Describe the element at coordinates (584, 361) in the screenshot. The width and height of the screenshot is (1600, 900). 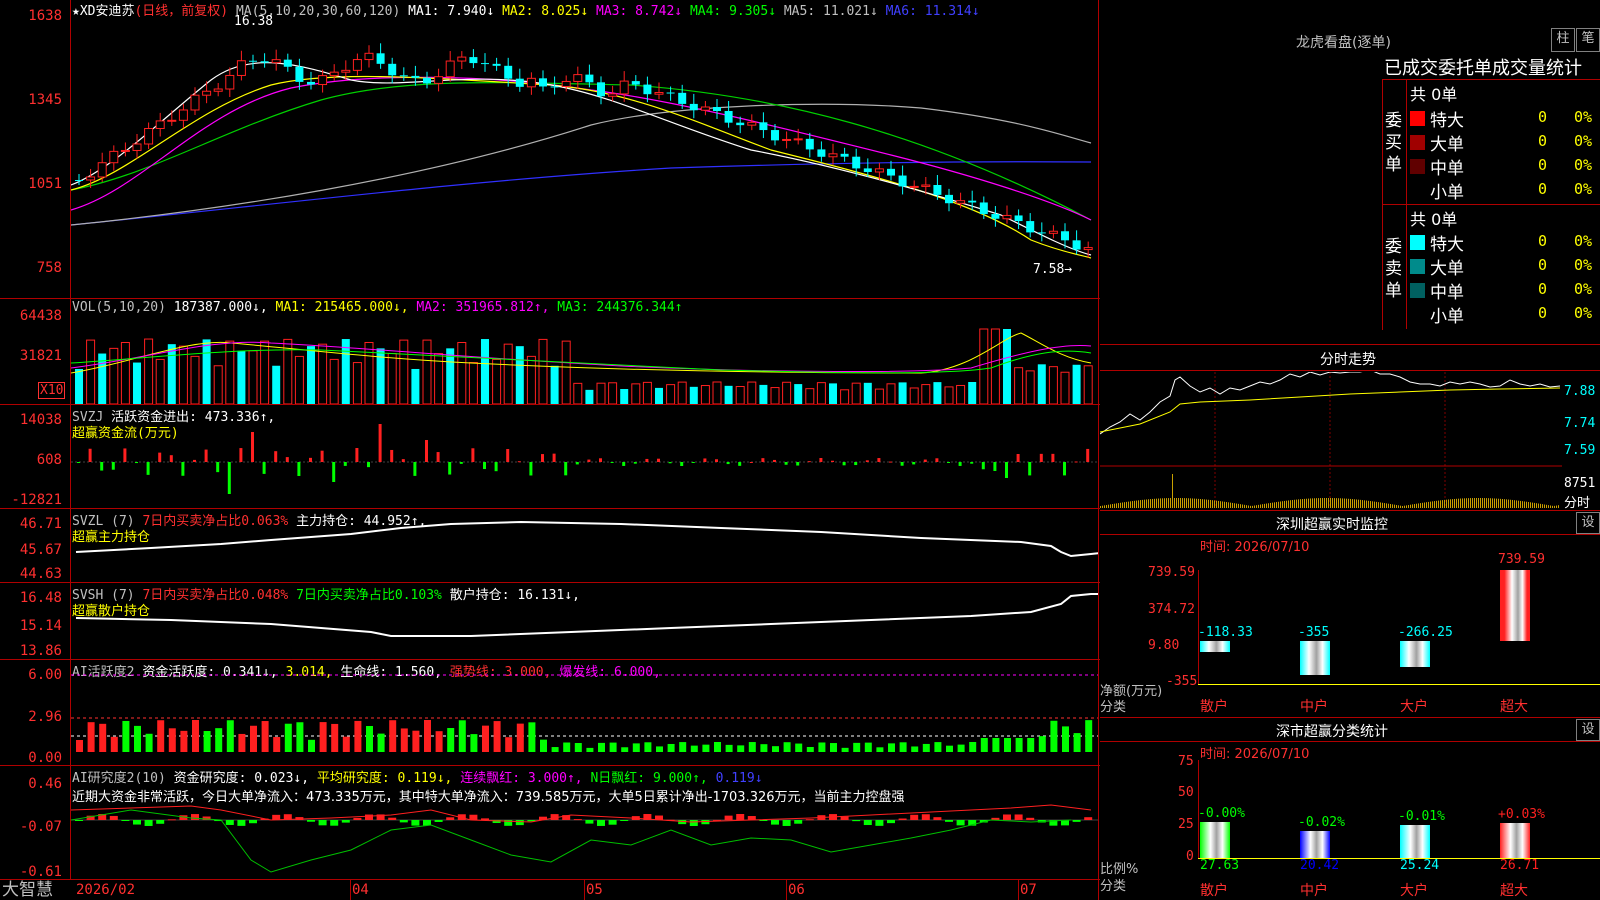
I see `volume-chart` at that location.